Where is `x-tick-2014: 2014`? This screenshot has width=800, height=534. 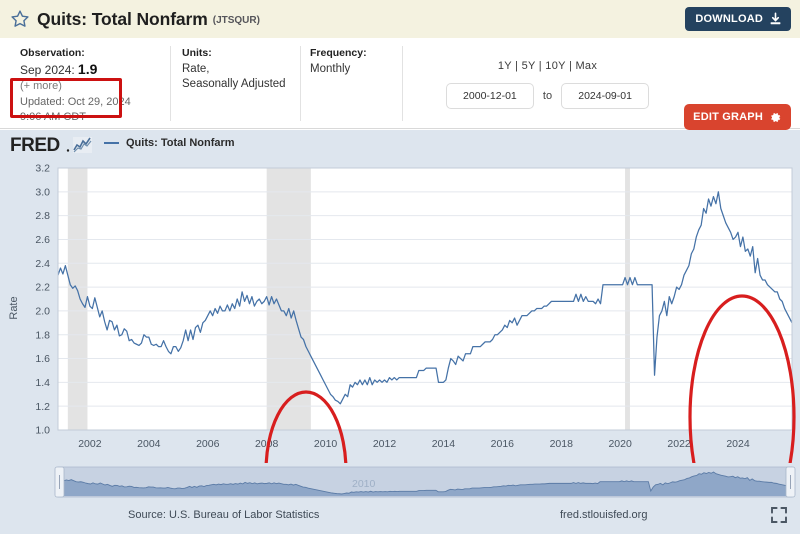 x-tick-2014: 2014 is located at coordinates (444, 444).